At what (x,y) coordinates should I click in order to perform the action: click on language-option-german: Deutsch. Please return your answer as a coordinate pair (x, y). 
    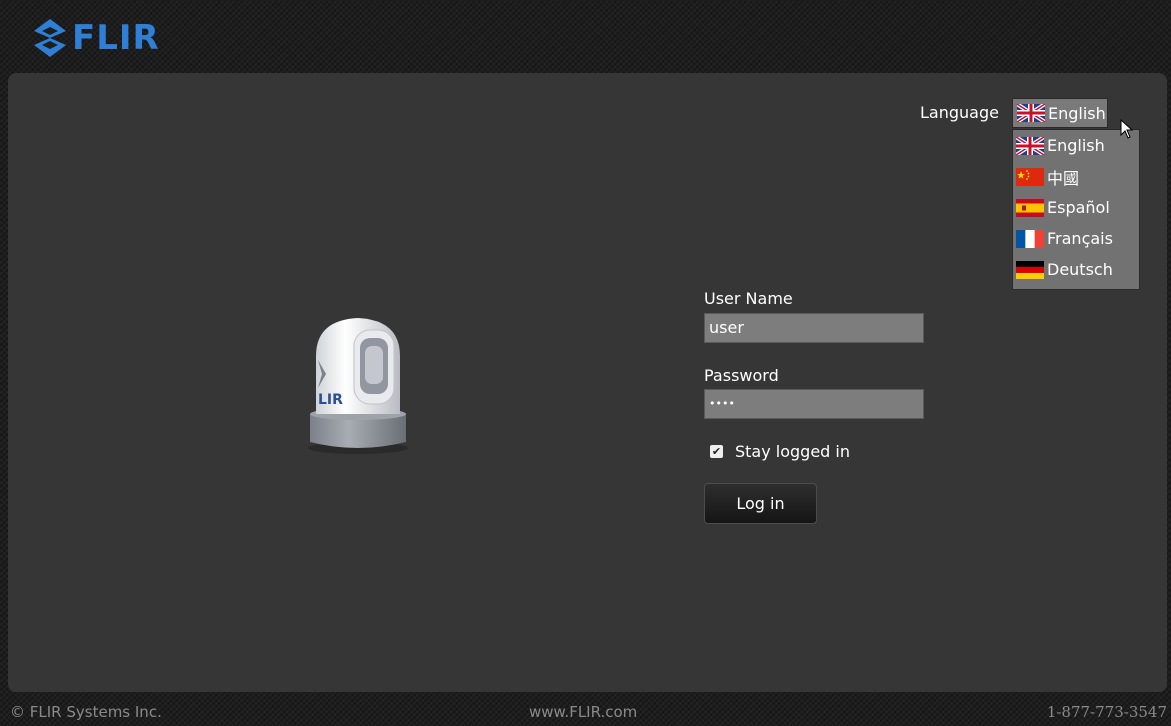
    Looking at the image, I should click on (1076, 269).